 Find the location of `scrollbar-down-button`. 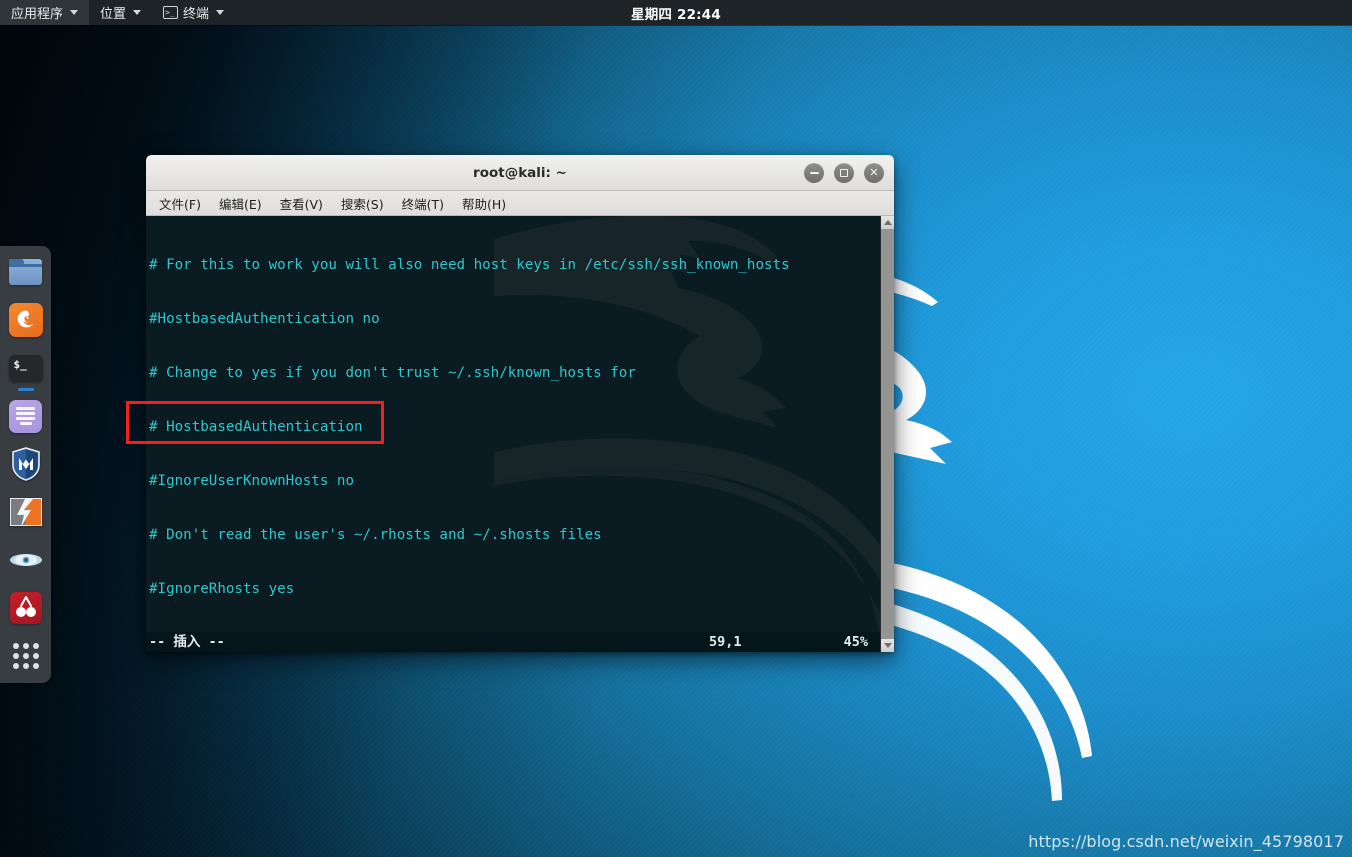

scrollbar-down-button is located at coordinates (887, 645).